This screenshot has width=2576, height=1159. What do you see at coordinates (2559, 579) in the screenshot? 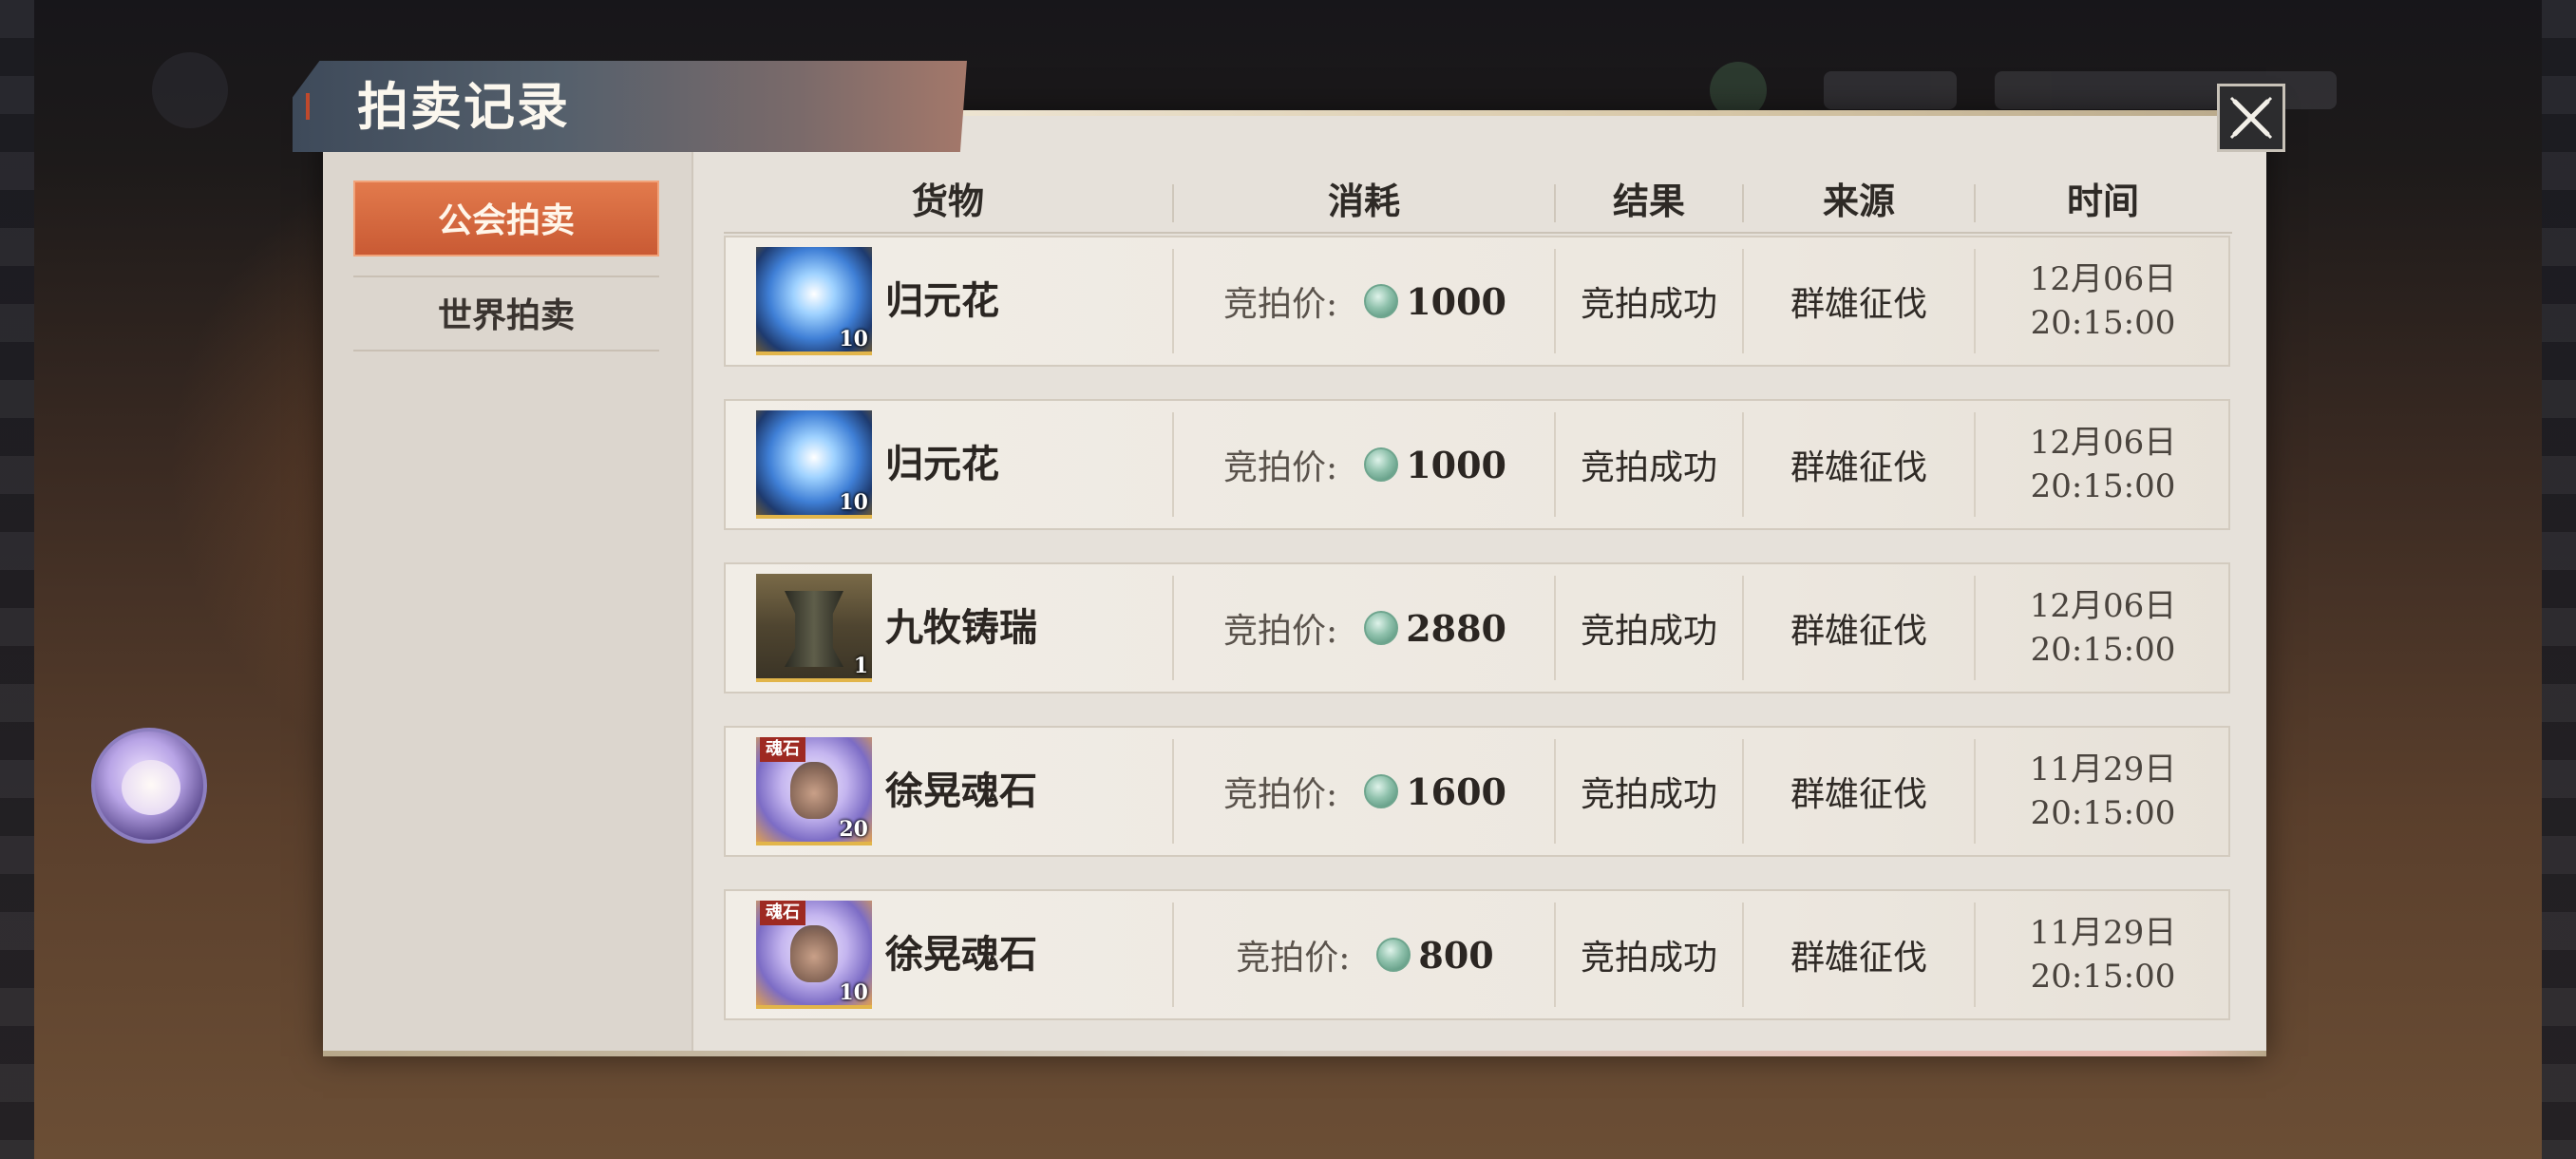
I see `right-frame-ornament` at bounding box center [2559, 579].